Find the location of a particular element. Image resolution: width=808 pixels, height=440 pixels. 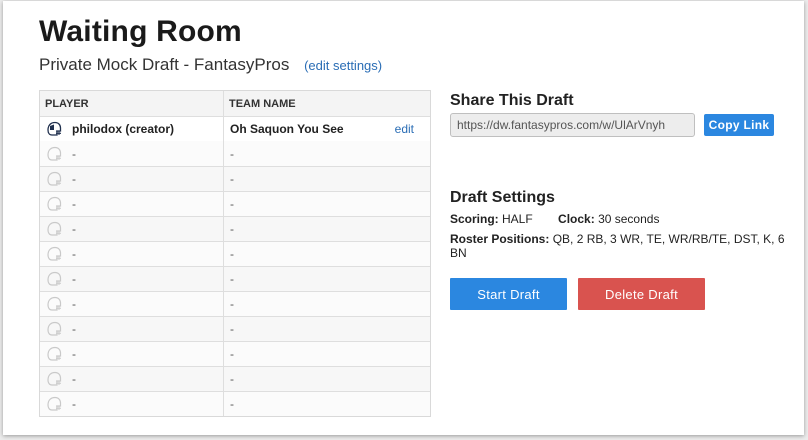

clock-setting: Clock: 30 seconds is located at coordinates (608, 219).